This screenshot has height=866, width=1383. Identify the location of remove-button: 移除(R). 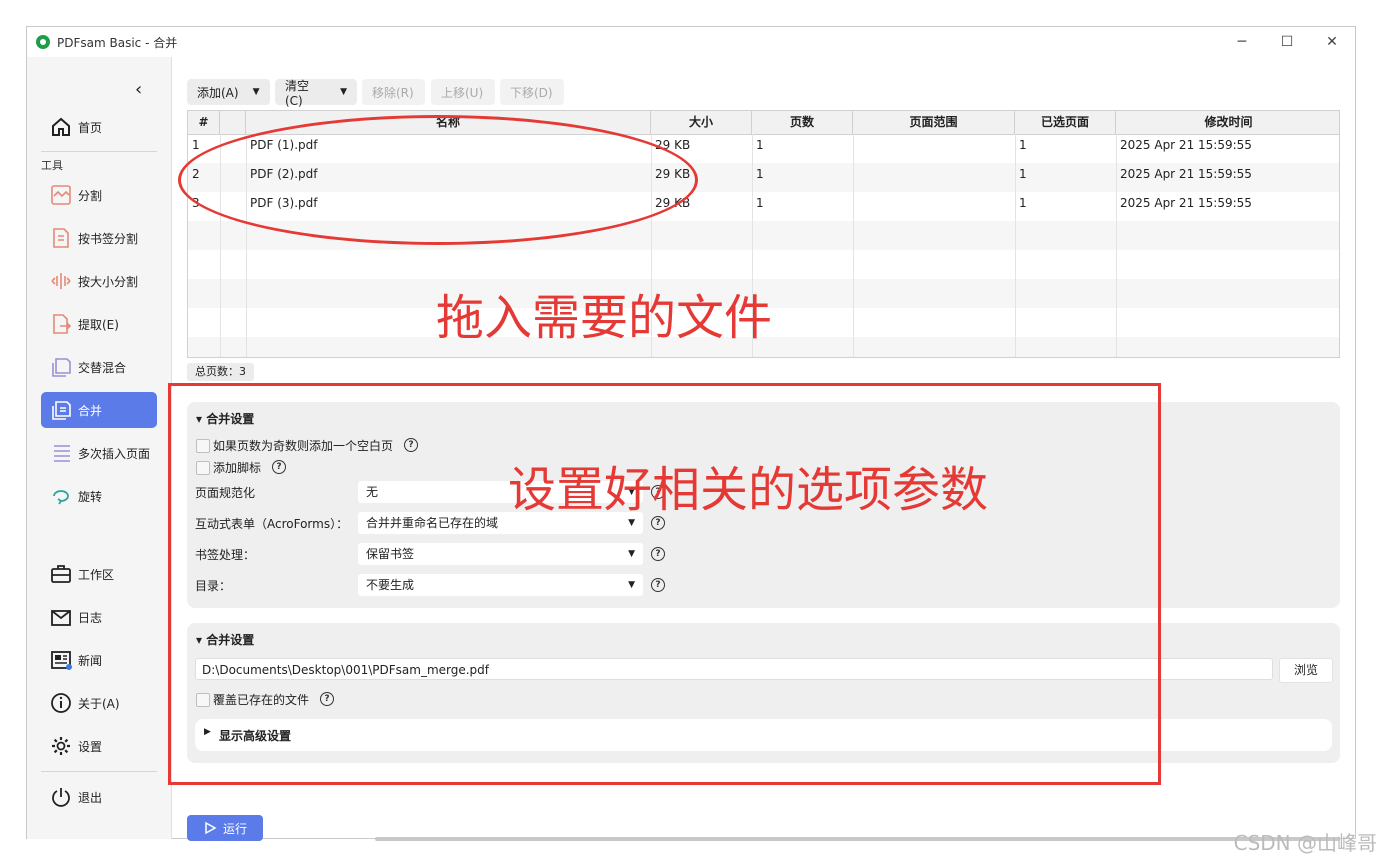
(393, 92).